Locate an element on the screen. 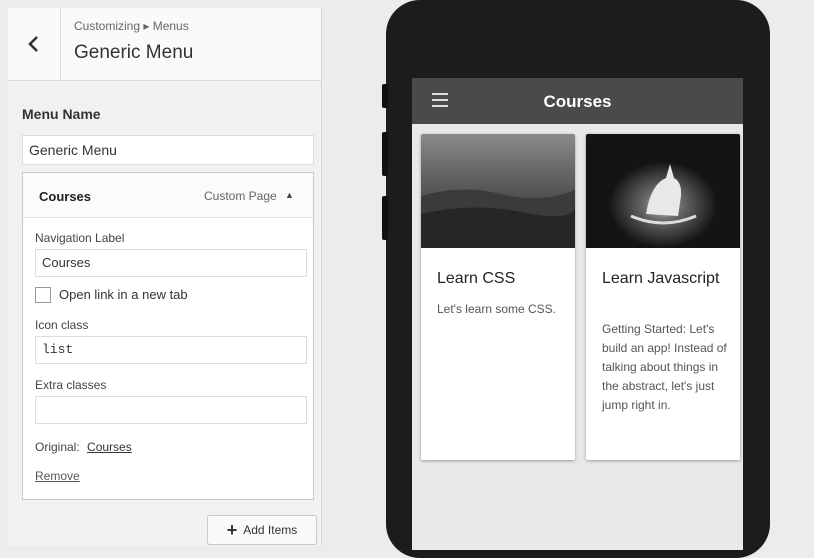 This screenshot has height=558, width=814. chevron-up-icon: ▲ is located at coordinates (289, 195).